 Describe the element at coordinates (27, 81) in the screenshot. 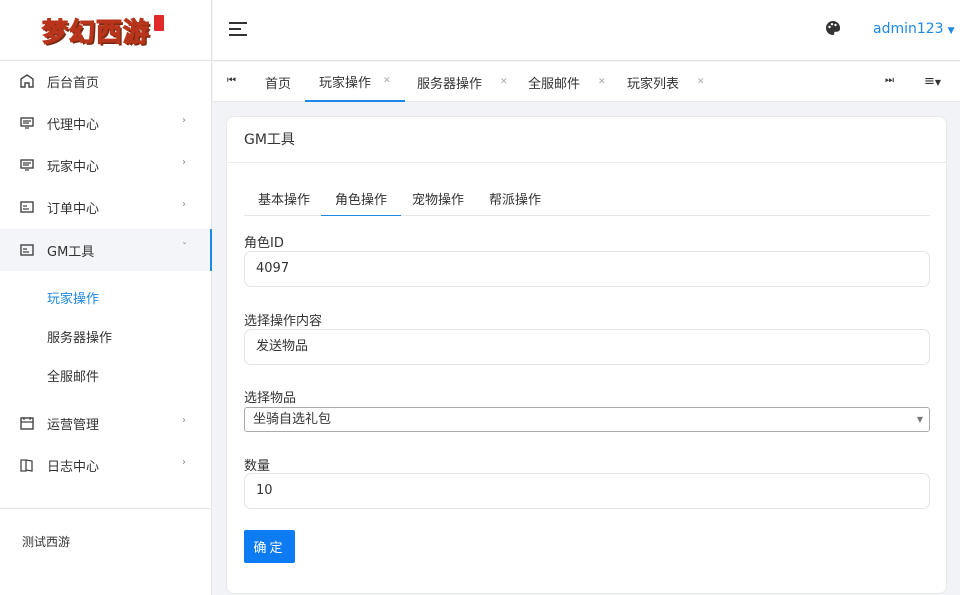

I see `home-icon` at that location.